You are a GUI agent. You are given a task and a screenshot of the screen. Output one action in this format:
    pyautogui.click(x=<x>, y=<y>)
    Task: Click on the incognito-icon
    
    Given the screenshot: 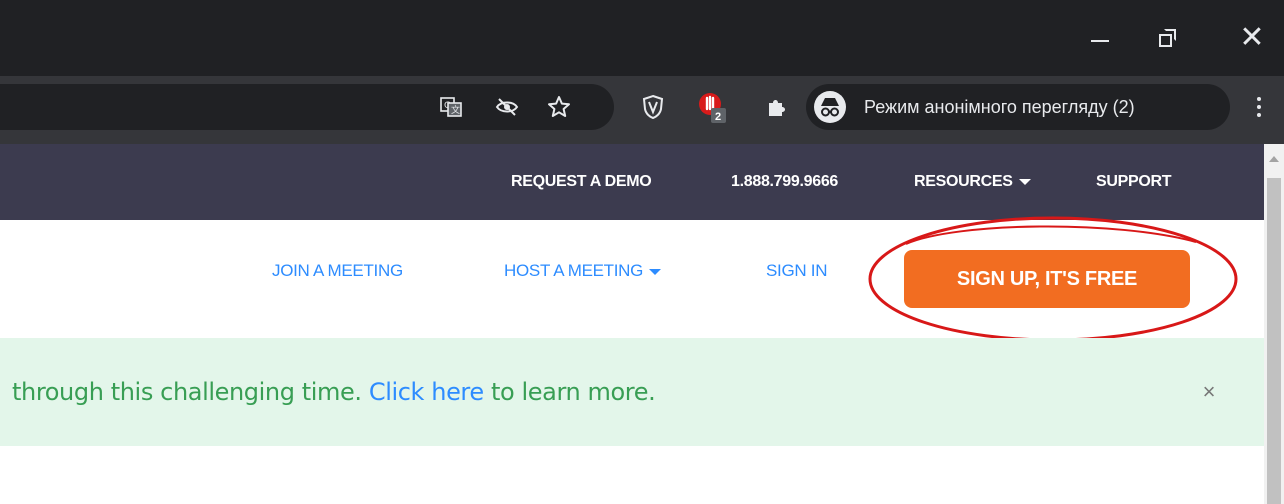 What is the action you would take?
    pyautogui.click(x=830, y=107)
    